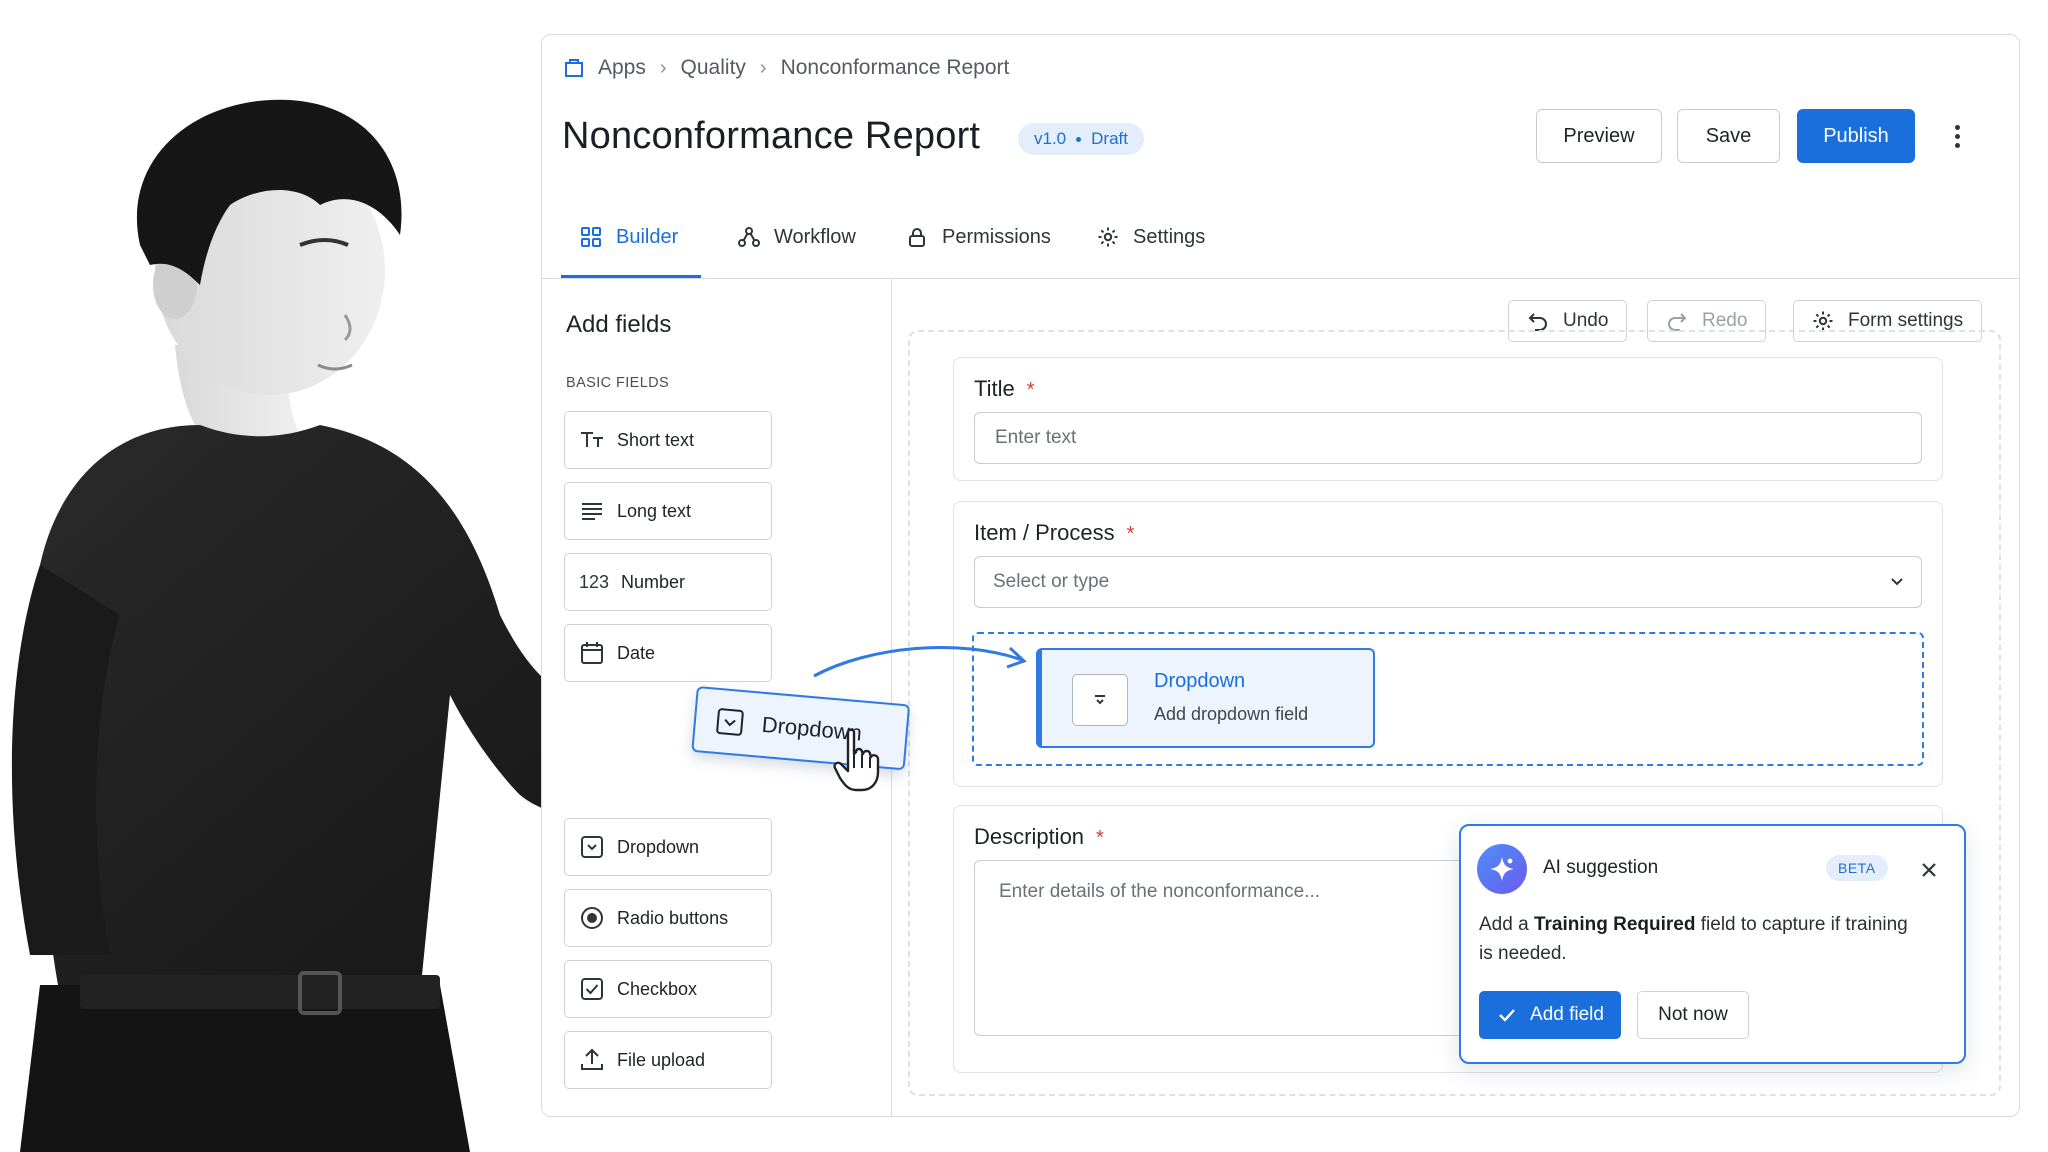  I want to click on title-input: Enter text, so click(1448, 438).